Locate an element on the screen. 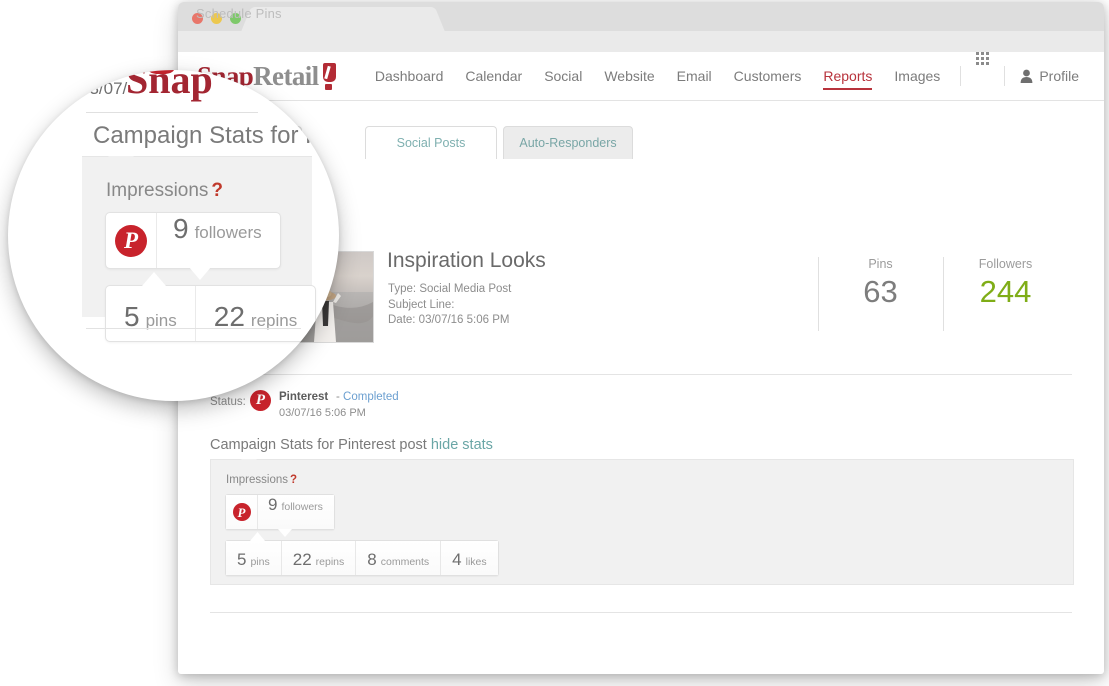  hide-stats-link: hide stats is located at coordinates (462, 445).